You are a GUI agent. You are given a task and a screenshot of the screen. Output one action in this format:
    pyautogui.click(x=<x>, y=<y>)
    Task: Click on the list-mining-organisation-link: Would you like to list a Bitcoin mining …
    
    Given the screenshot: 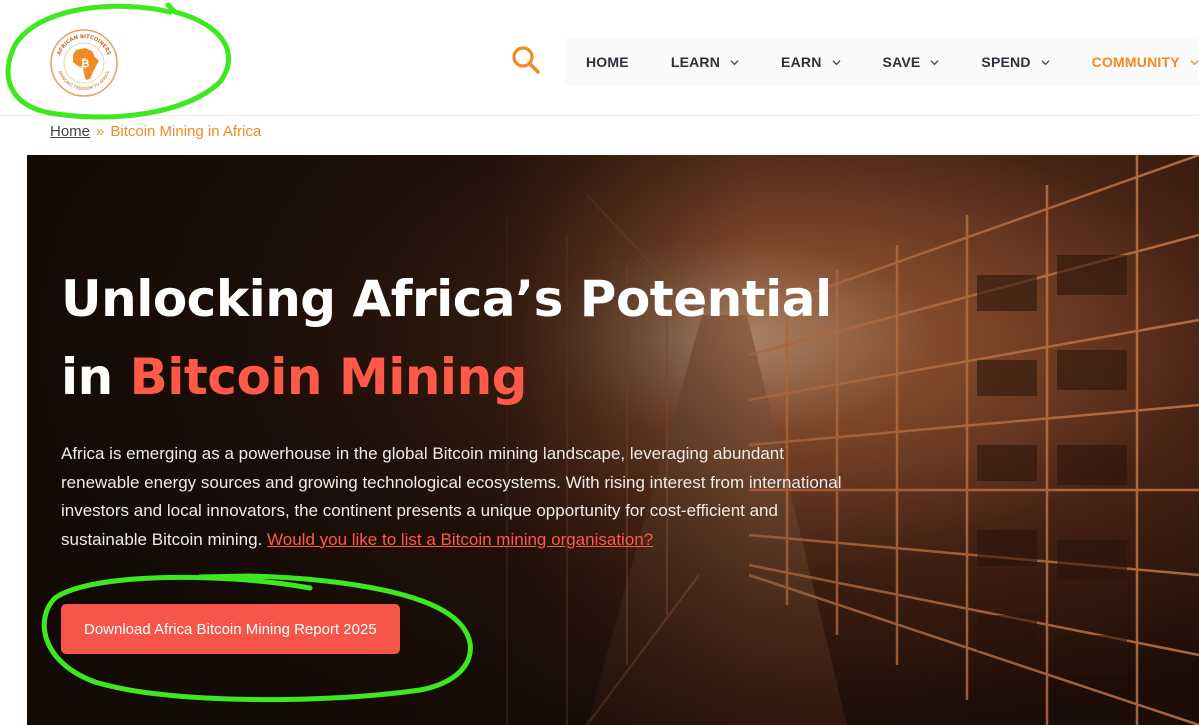 What is the action you would take?
    pyautogui.click(x=460, y=539)
    